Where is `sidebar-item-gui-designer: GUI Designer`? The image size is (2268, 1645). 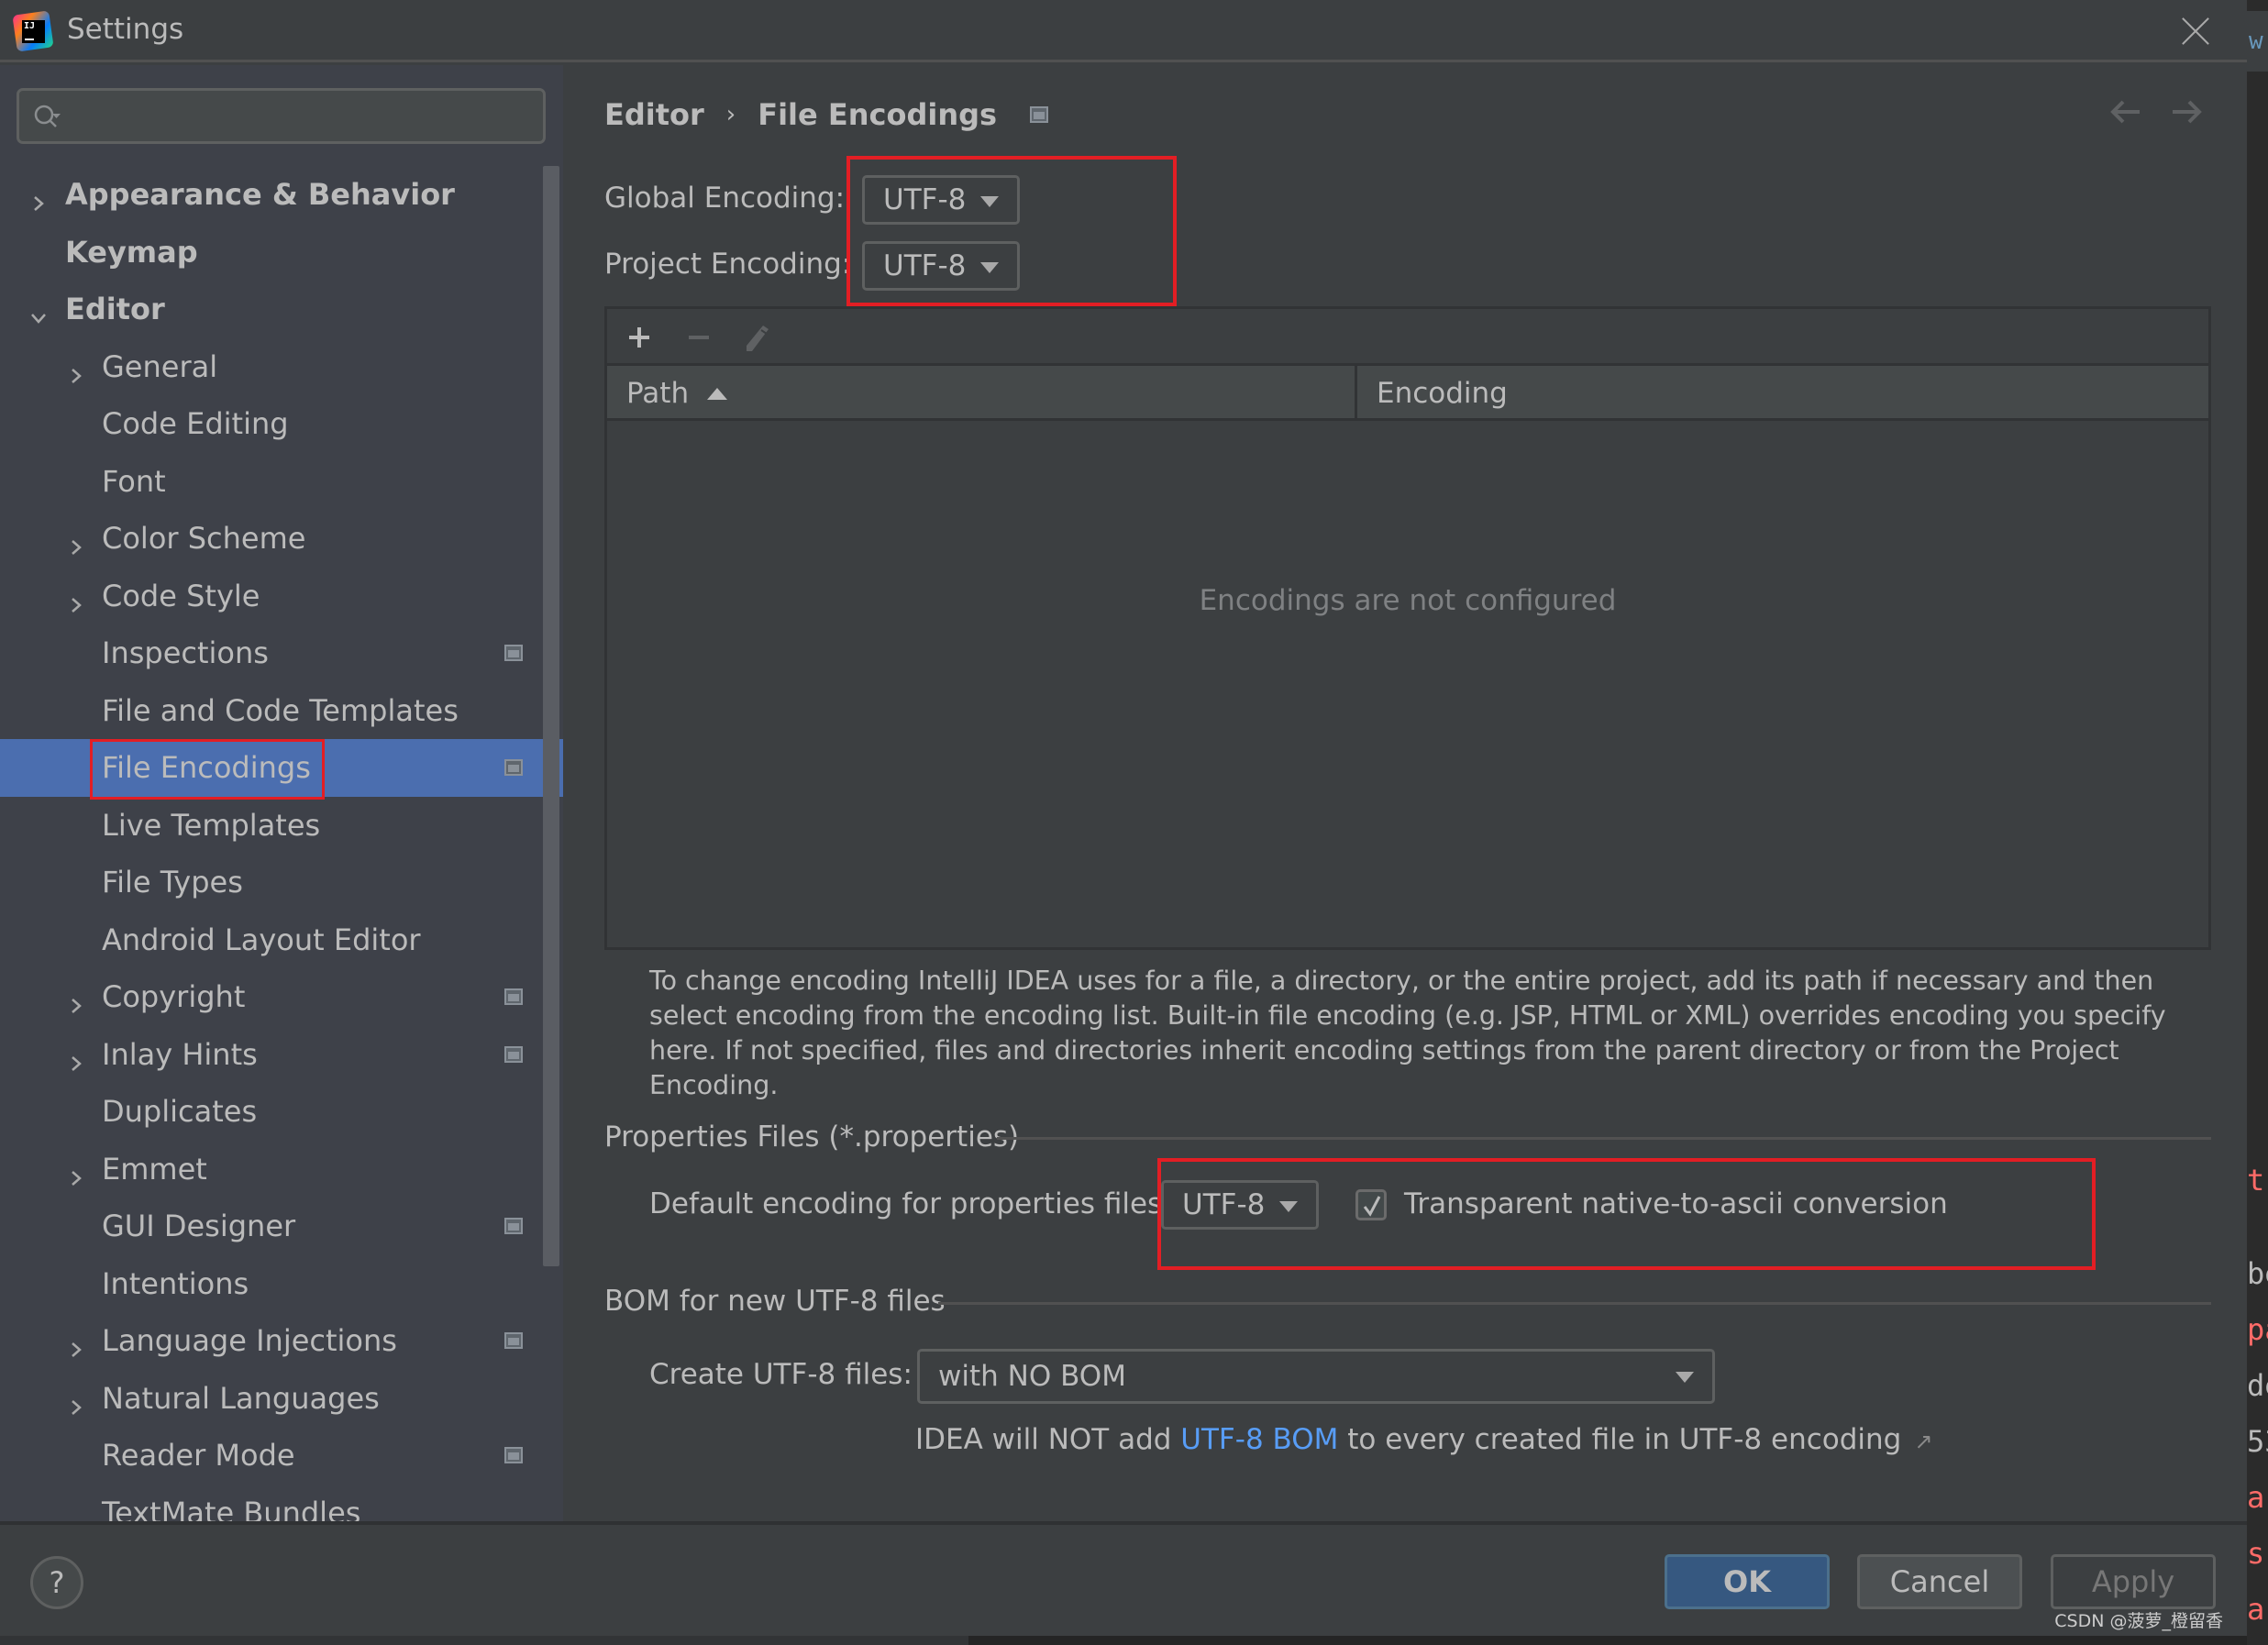 sidebar-item-gui-designer: GUI Designer is located at coordinates (281, 1226).